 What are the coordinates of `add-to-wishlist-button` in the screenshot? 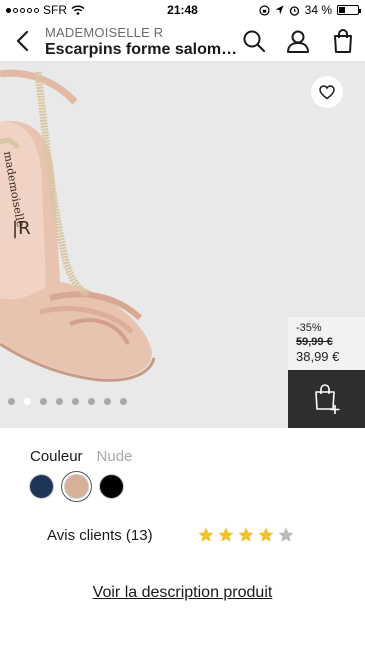 It's located at (327, 92).